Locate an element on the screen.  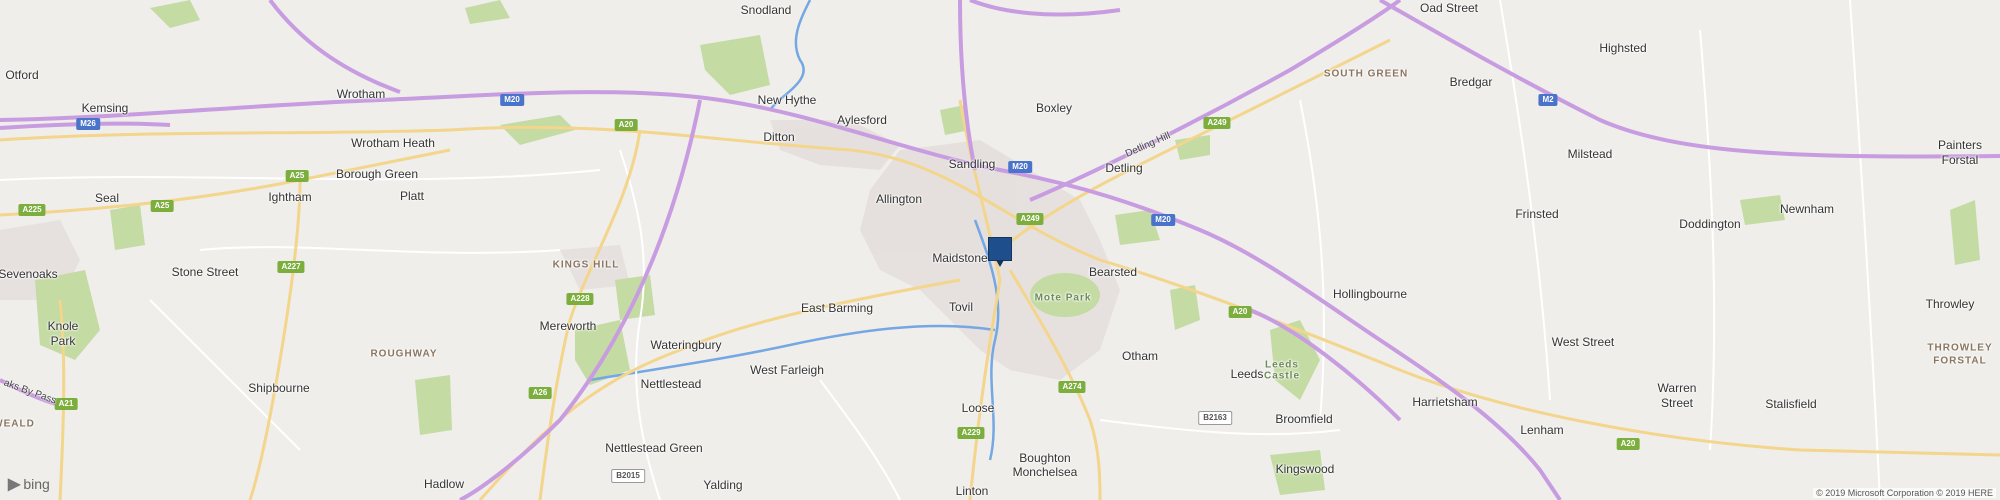
a249-dual is located at coordinates (1215, 101).